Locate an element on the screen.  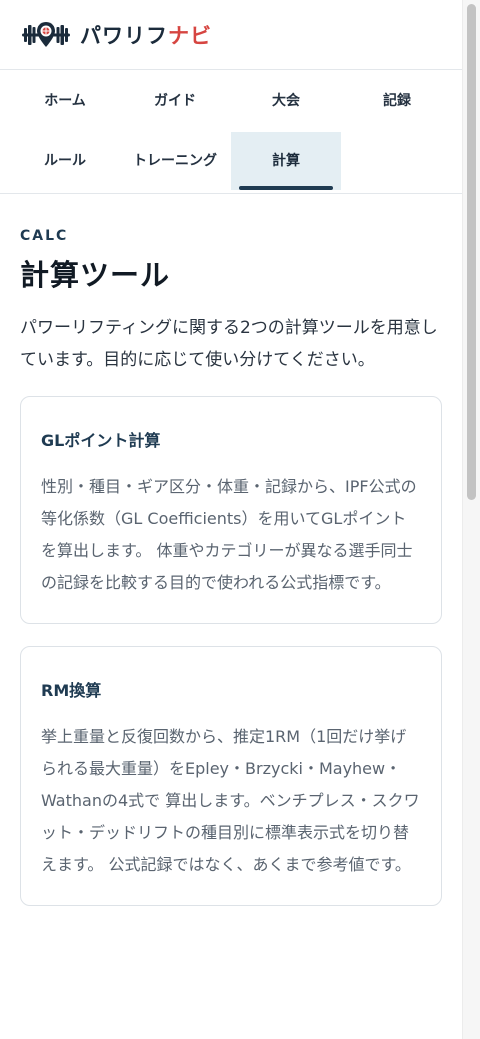
nav-tab-label: 大会 is located at coordinates (286, 100).